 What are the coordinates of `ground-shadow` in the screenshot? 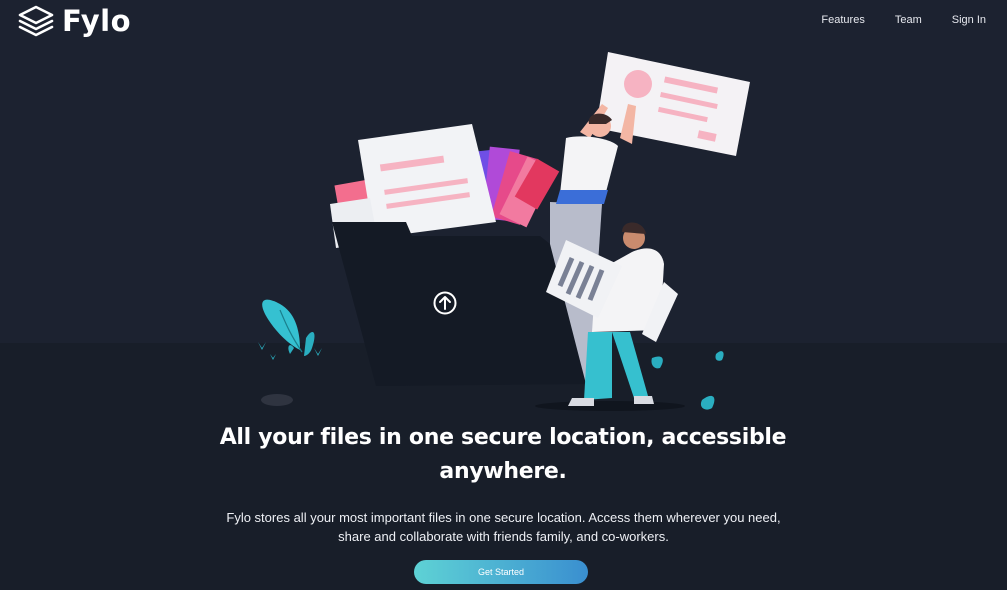 It's located at (610, 406).